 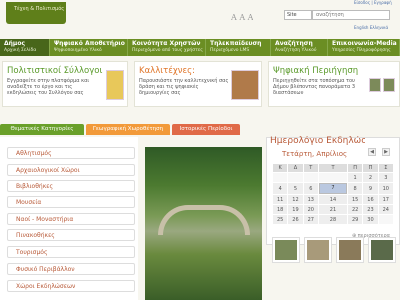 I want to click on calendar-day: 22, so click(x=355, y=209).